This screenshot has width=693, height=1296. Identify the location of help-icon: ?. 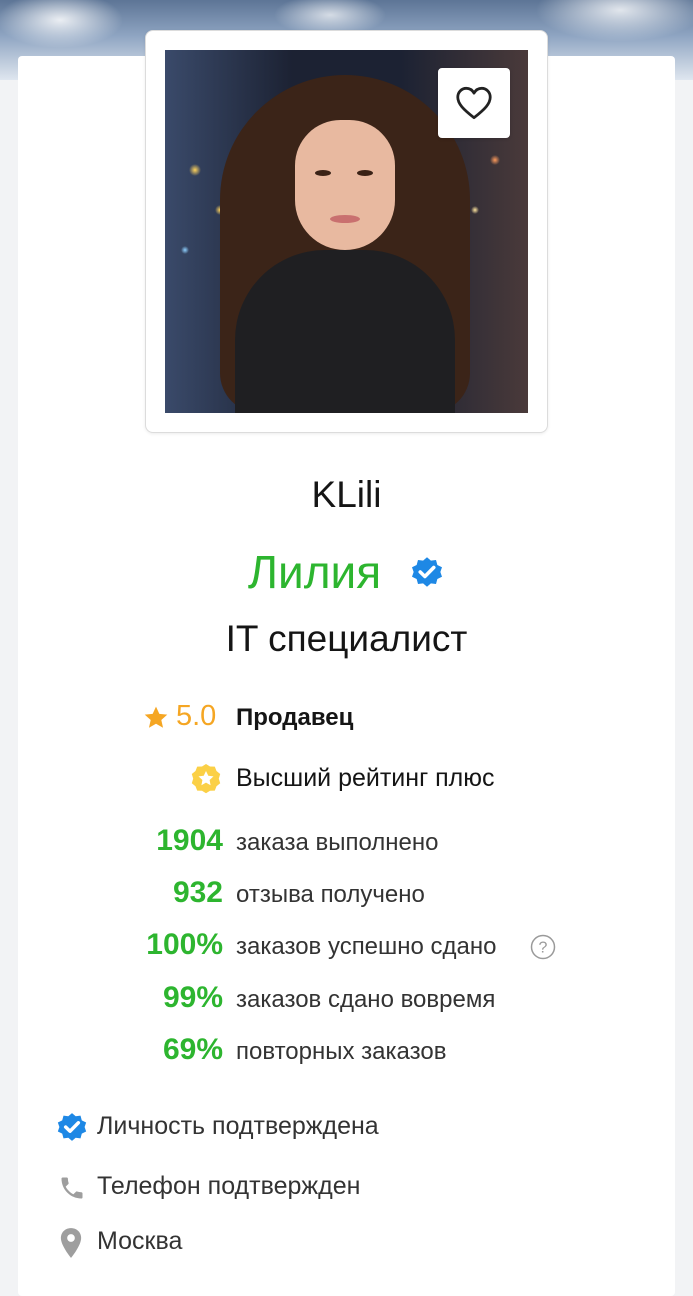
(543, 947).